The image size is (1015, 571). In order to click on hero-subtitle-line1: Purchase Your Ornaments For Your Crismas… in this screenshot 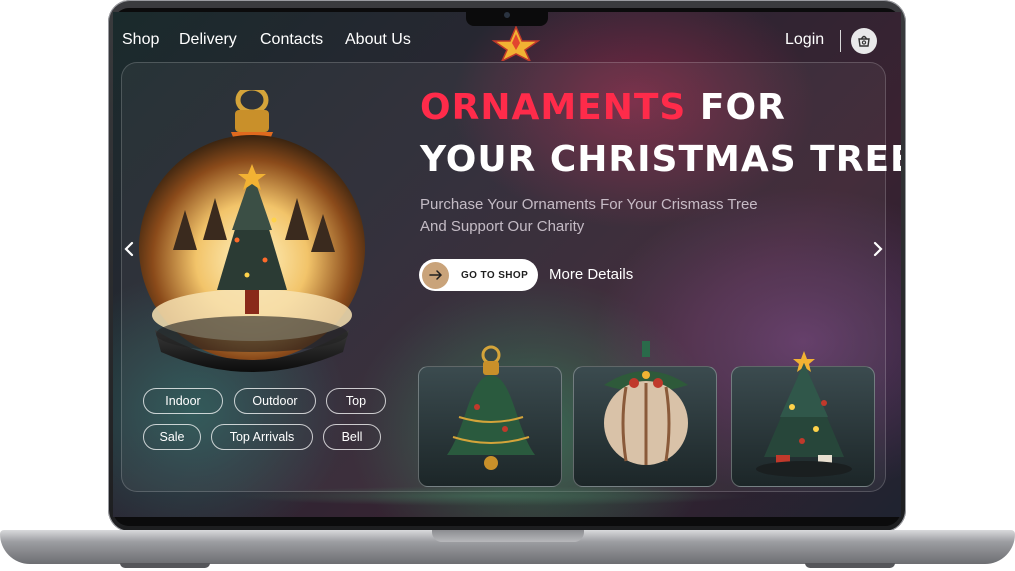, I will do `click(589, 204)`.